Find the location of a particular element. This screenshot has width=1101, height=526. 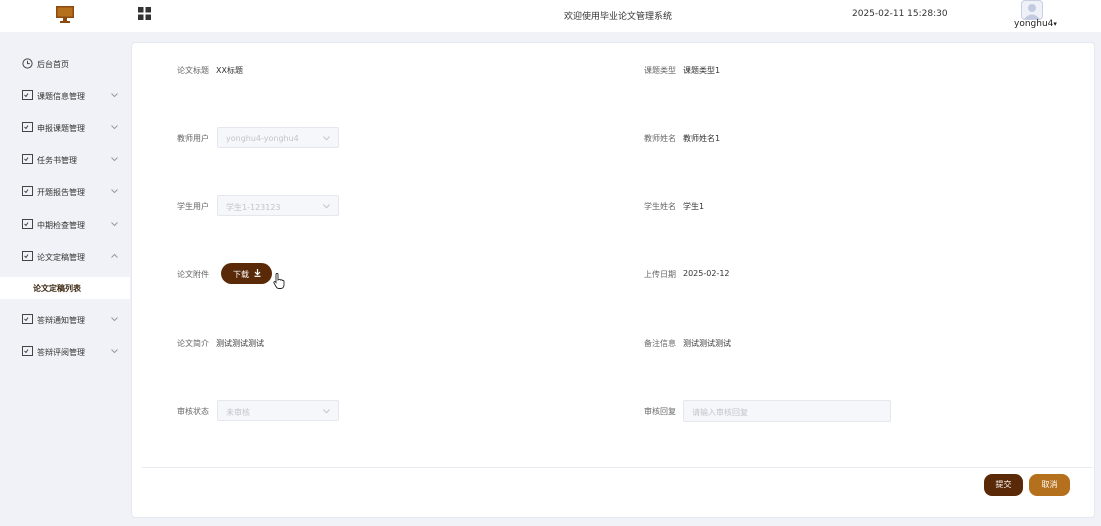

review-reply-placeholder: 请输入审核回复 is located at coordinates (720, 412).